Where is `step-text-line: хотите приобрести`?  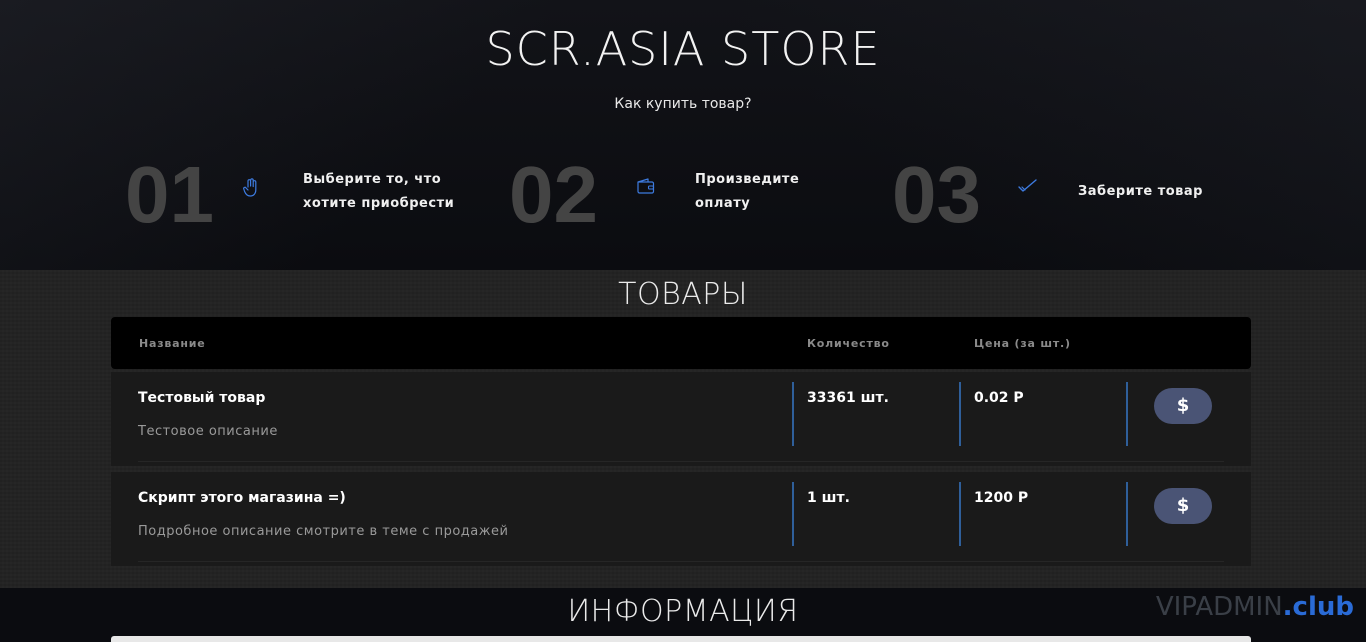 step-text-line: хотите приобрести is located at coordinates (379, 203).